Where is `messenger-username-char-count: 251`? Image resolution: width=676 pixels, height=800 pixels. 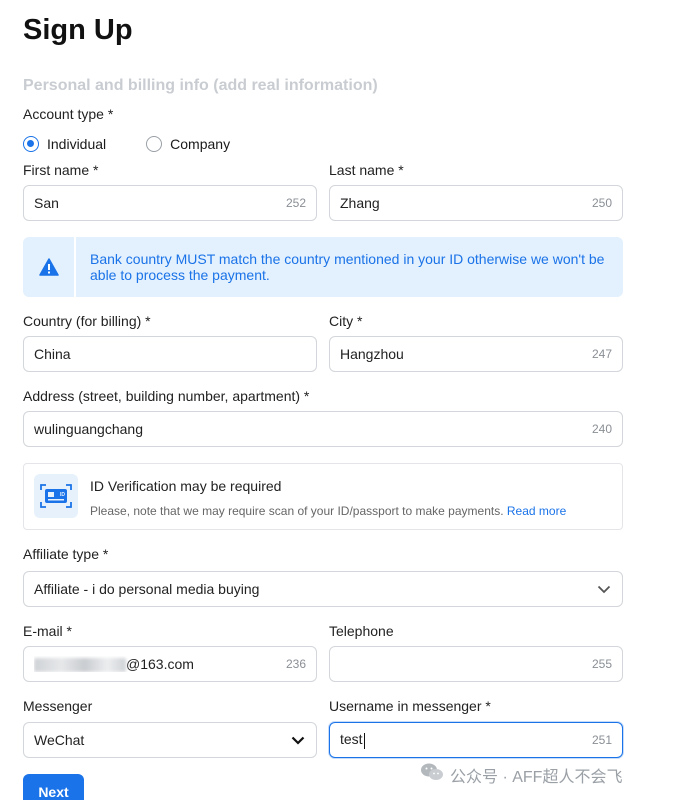 messenger-username-char-count: 251 is located at coordinates (601, 740).